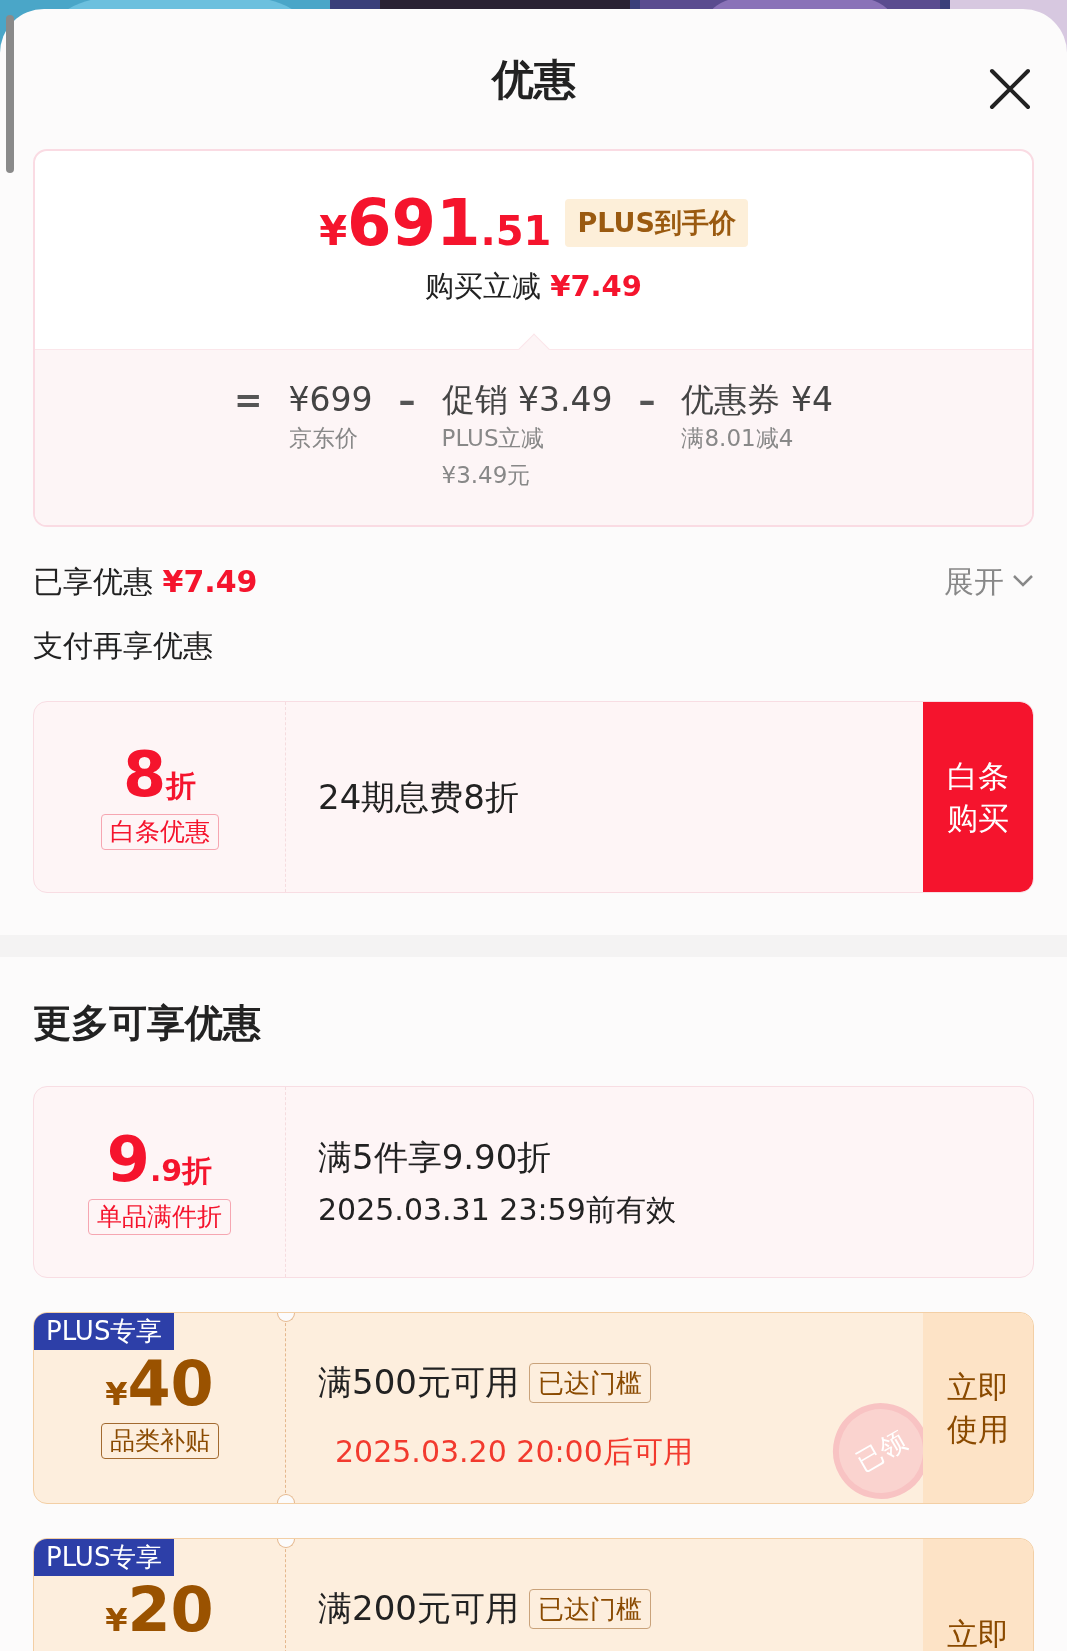 Image resolution: width=1067 pixels, height=1651 pixels. Describe the element at coordinates (527, 400) in the screenshot. I see `breakdown-amount: 促销 ¥3.49` at that location.